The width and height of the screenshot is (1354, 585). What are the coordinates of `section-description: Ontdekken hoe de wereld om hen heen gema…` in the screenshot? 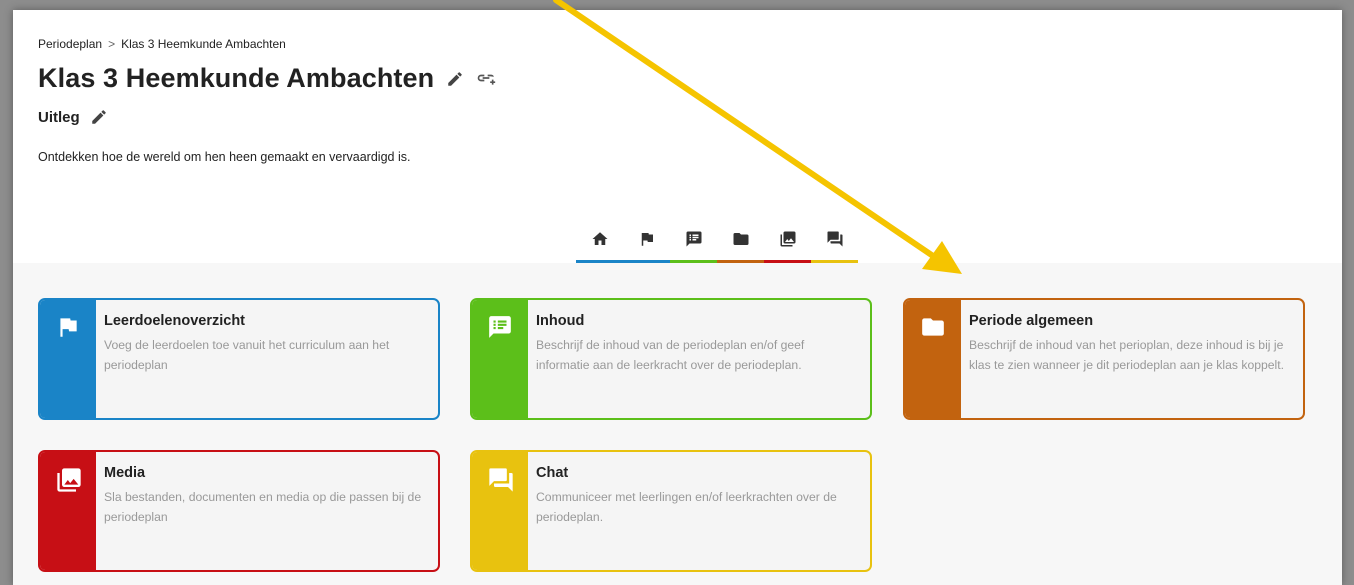 It's located at (224, 157).